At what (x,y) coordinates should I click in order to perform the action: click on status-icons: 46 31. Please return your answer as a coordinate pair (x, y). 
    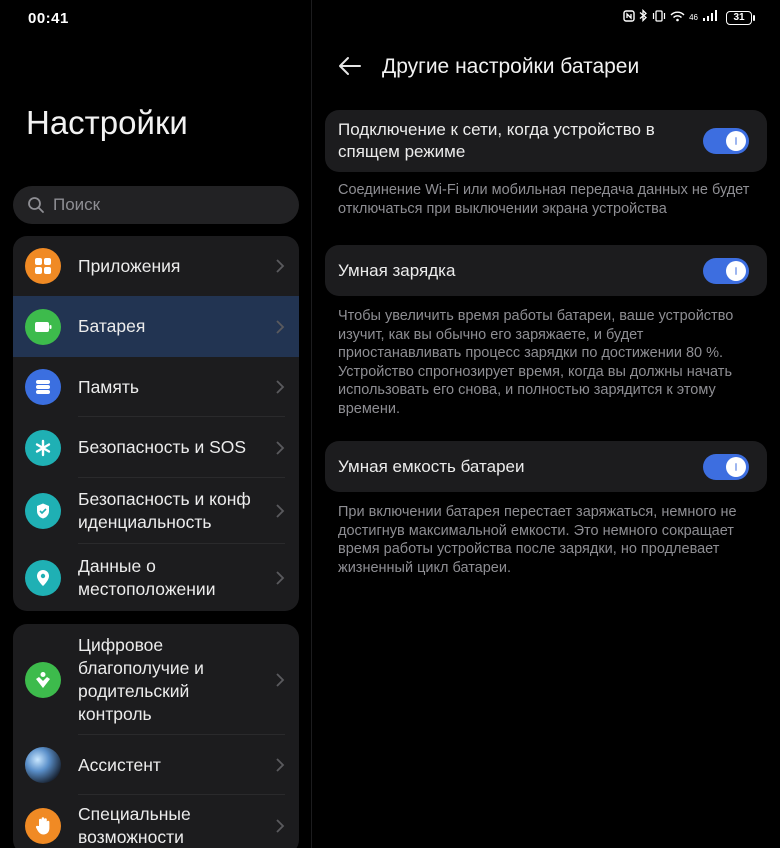
    Looking at the image, I should click on (689, 17).